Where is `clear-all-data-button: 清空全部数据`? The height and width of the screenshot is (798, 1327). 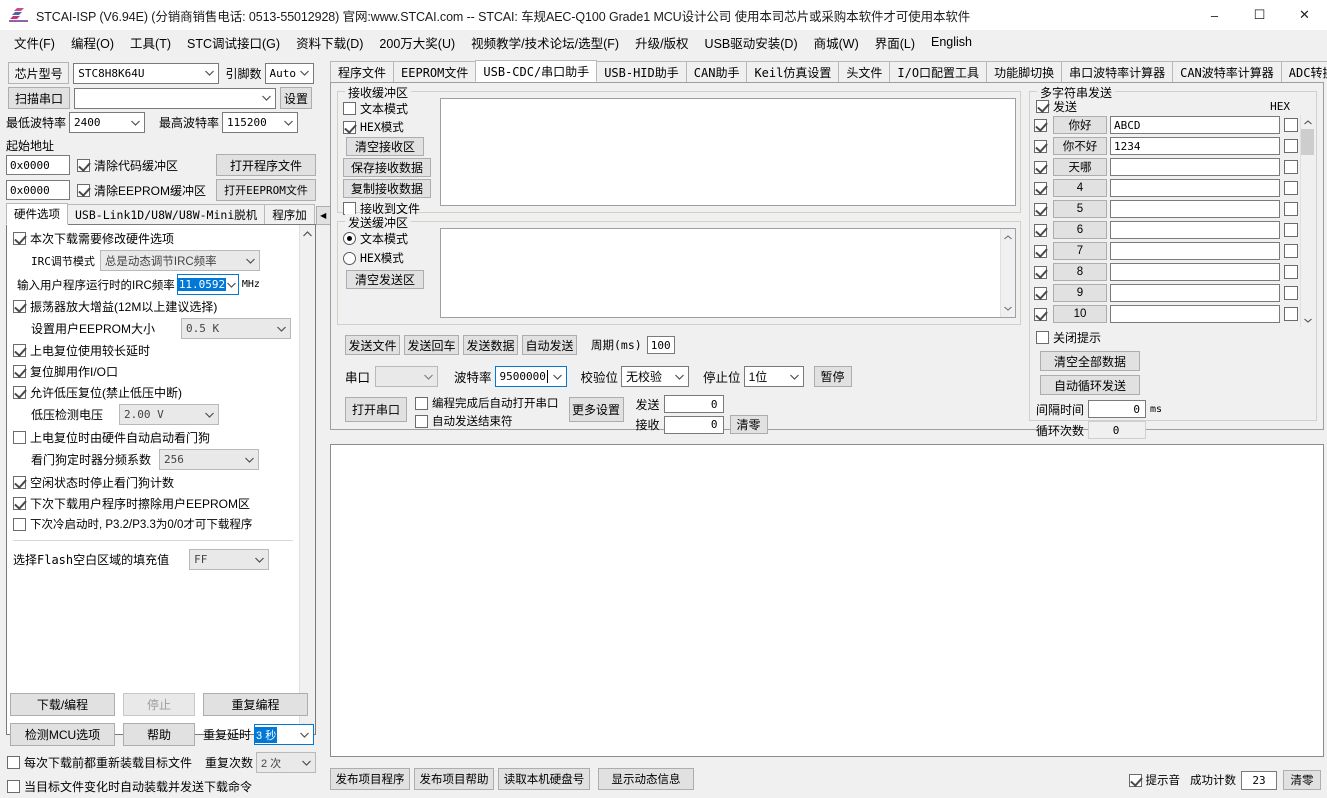 clear-all-data-button: 清空全部数据 is located at coordinates (1090, 361).